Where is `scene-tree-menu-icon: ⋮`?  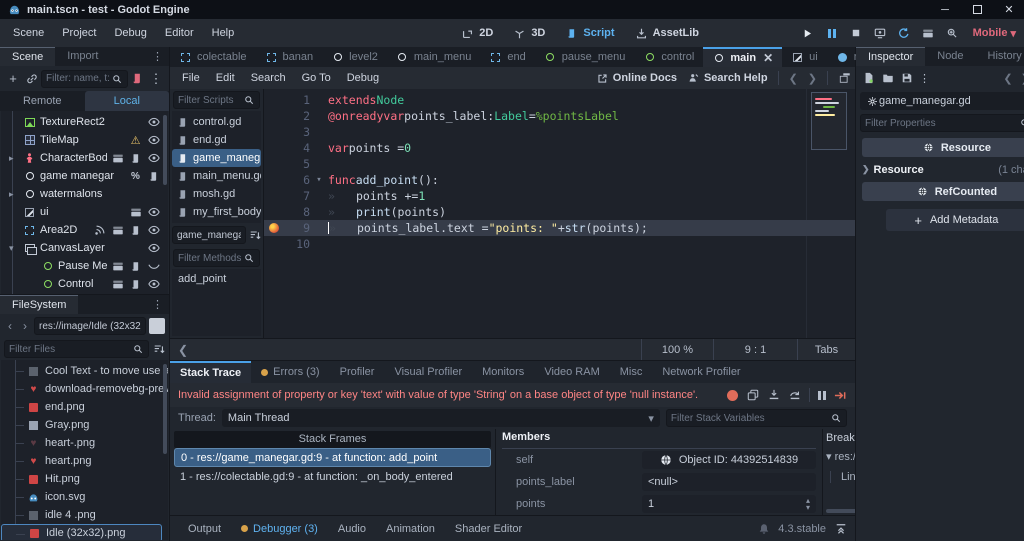 scene-tree-menu-icon: ⋮ is located at coordinates (156, 79).